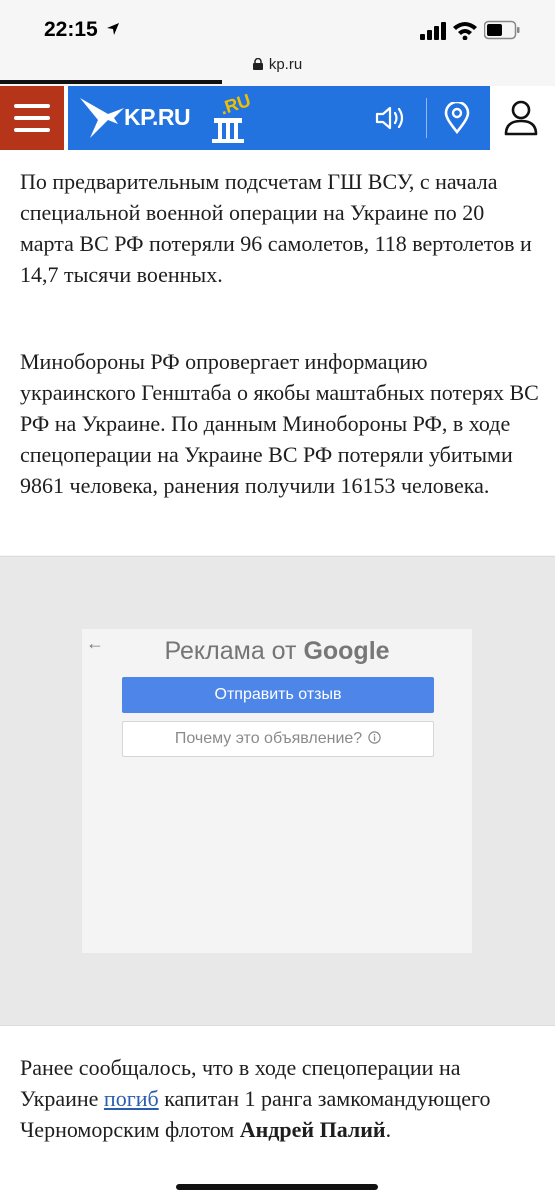  I want to click on menu-button, so click(32, 118).